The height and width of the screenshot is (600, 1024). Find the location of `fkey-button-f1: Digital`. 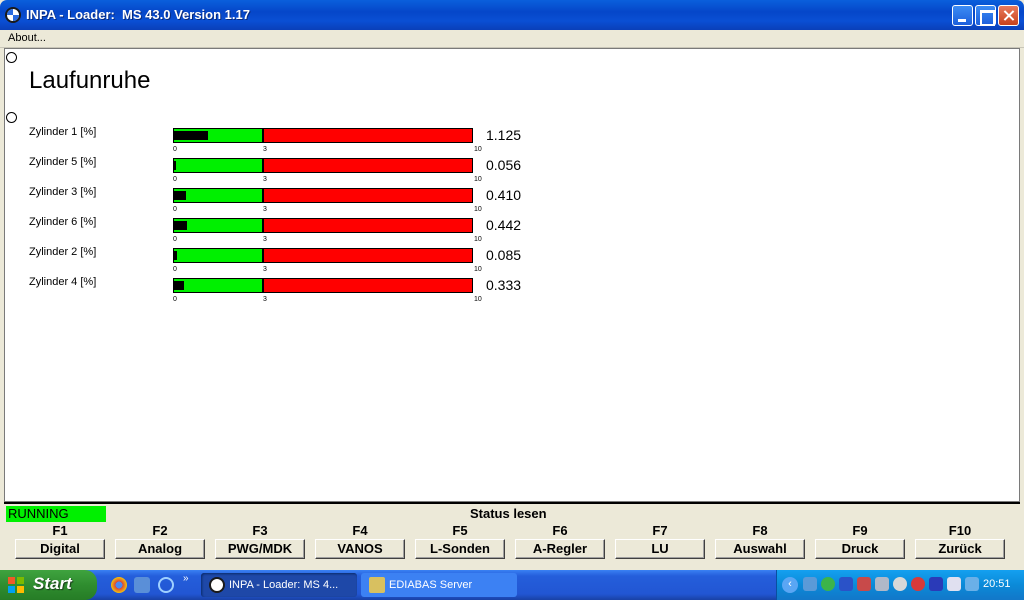

fkey-button-f1: Digital is located at coordinates (60, 549).